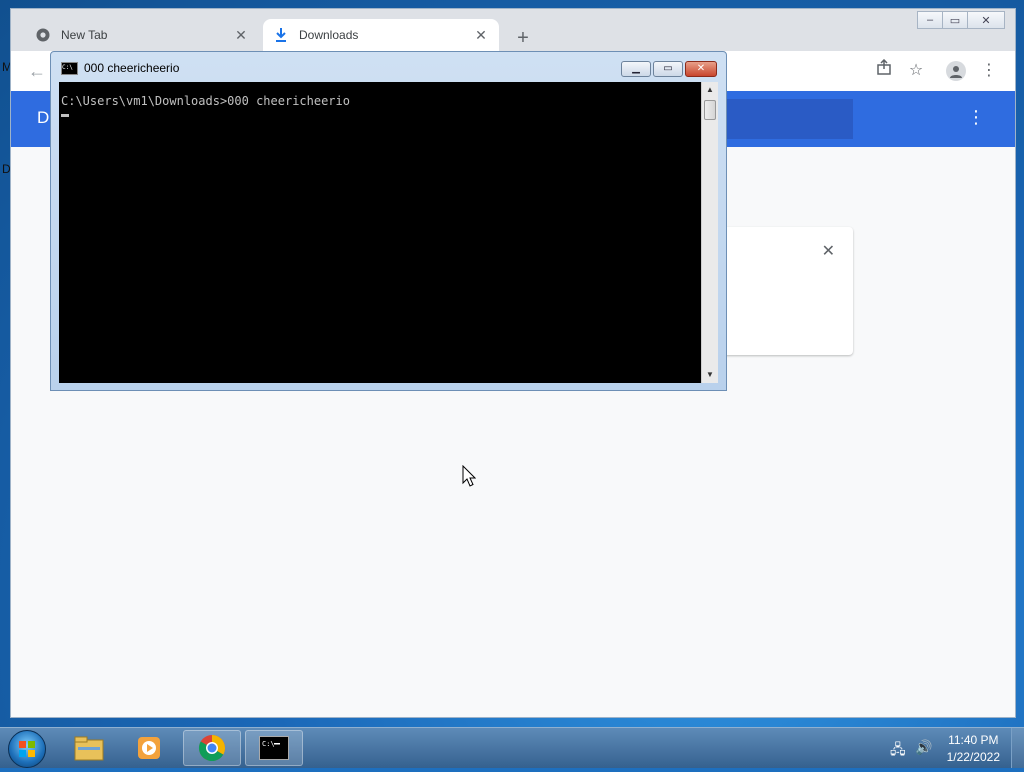 The image size is (1024, 772). Describe the element at coordinates (523, 39) in the screenshot. I see `new-tab-button: +` at that location.